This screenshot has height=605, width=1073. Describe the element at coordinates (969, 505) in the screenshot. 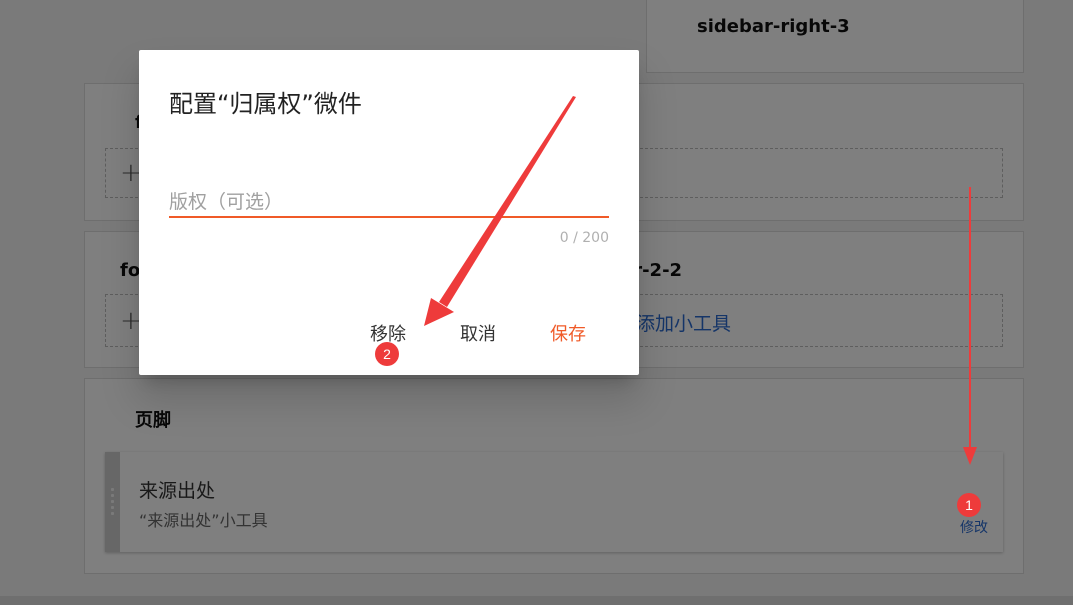

I see `annotation-badge-1: 1` at that location.